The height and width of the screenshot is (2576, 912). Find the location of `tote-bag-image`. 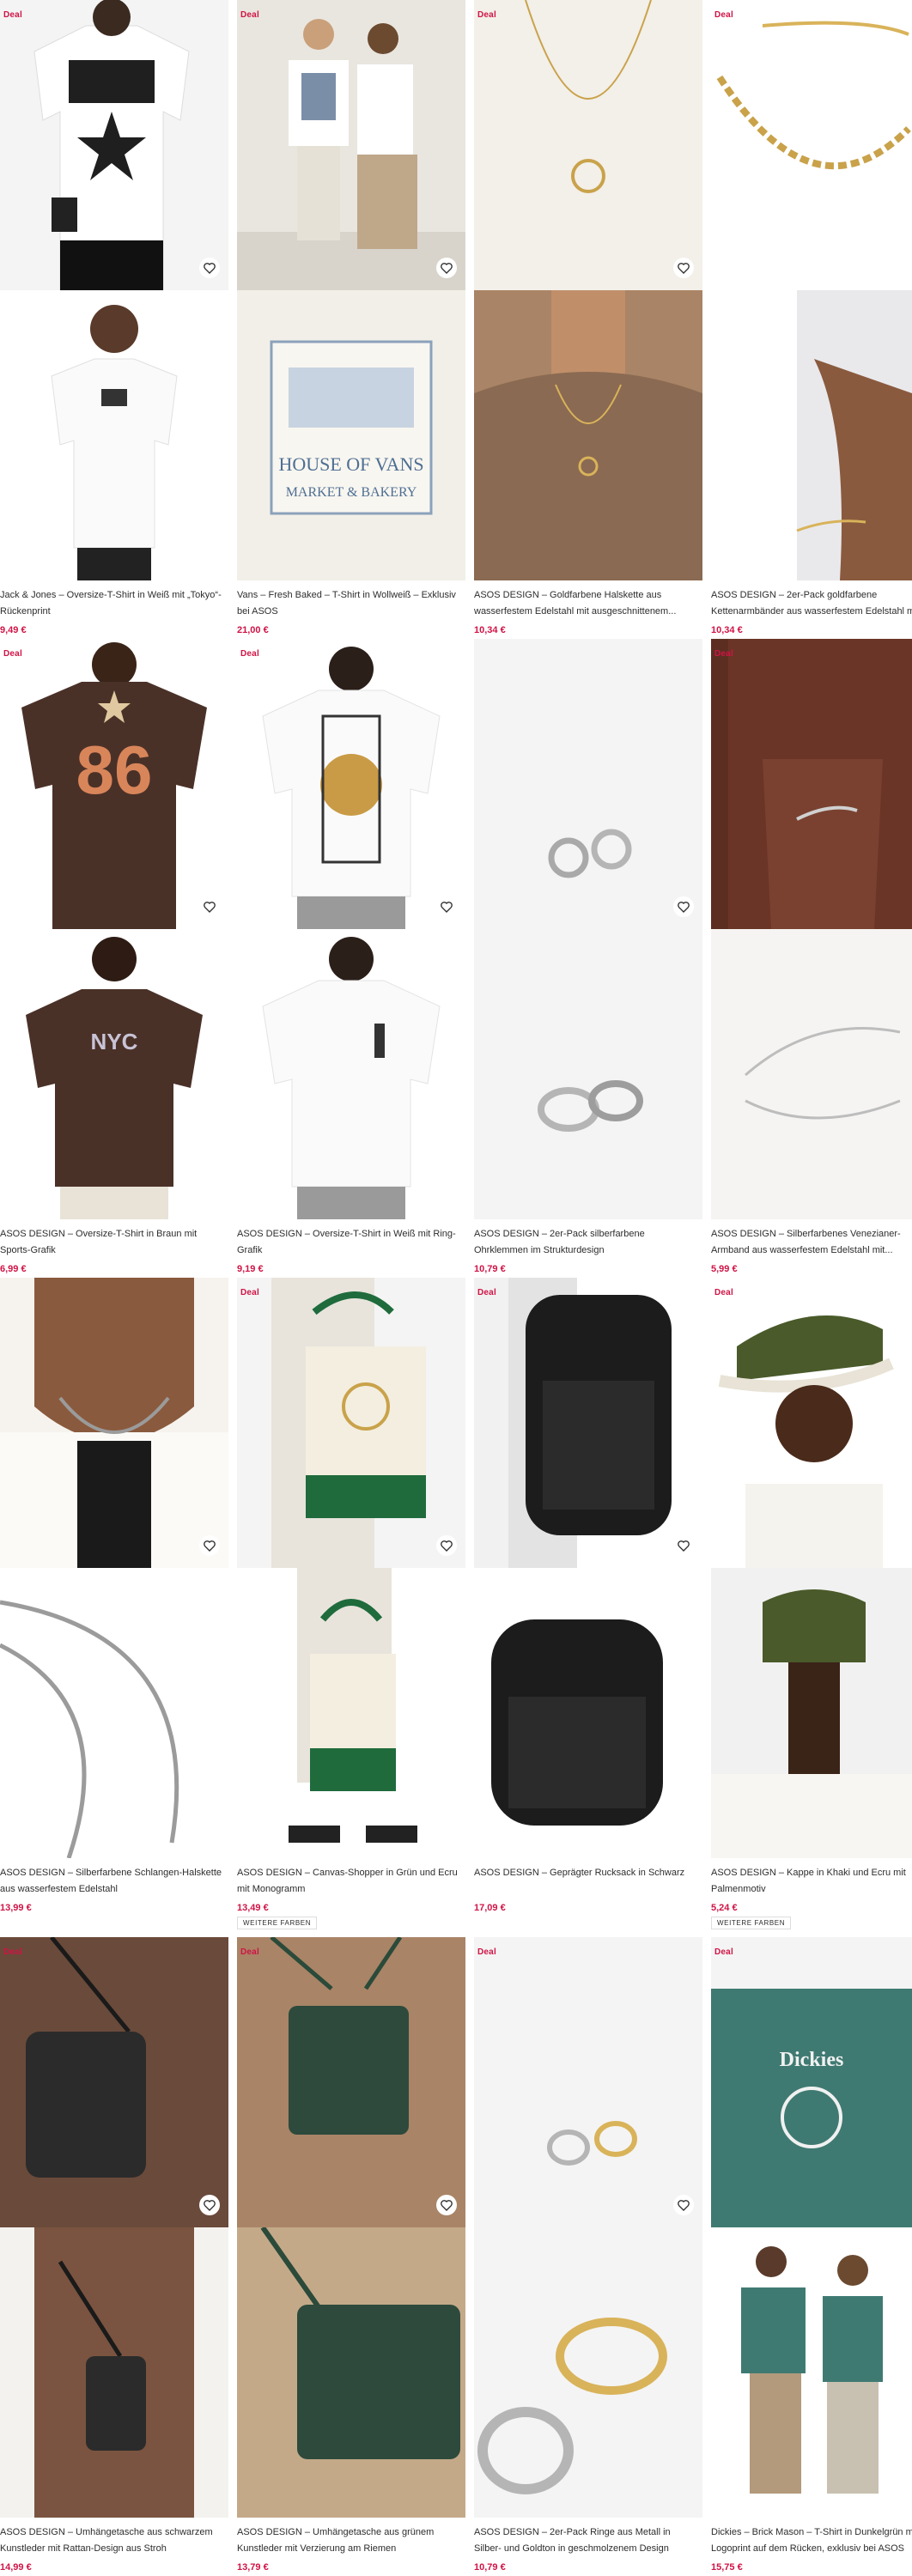

tote-bag-image is located at coordinates (351, 1423).